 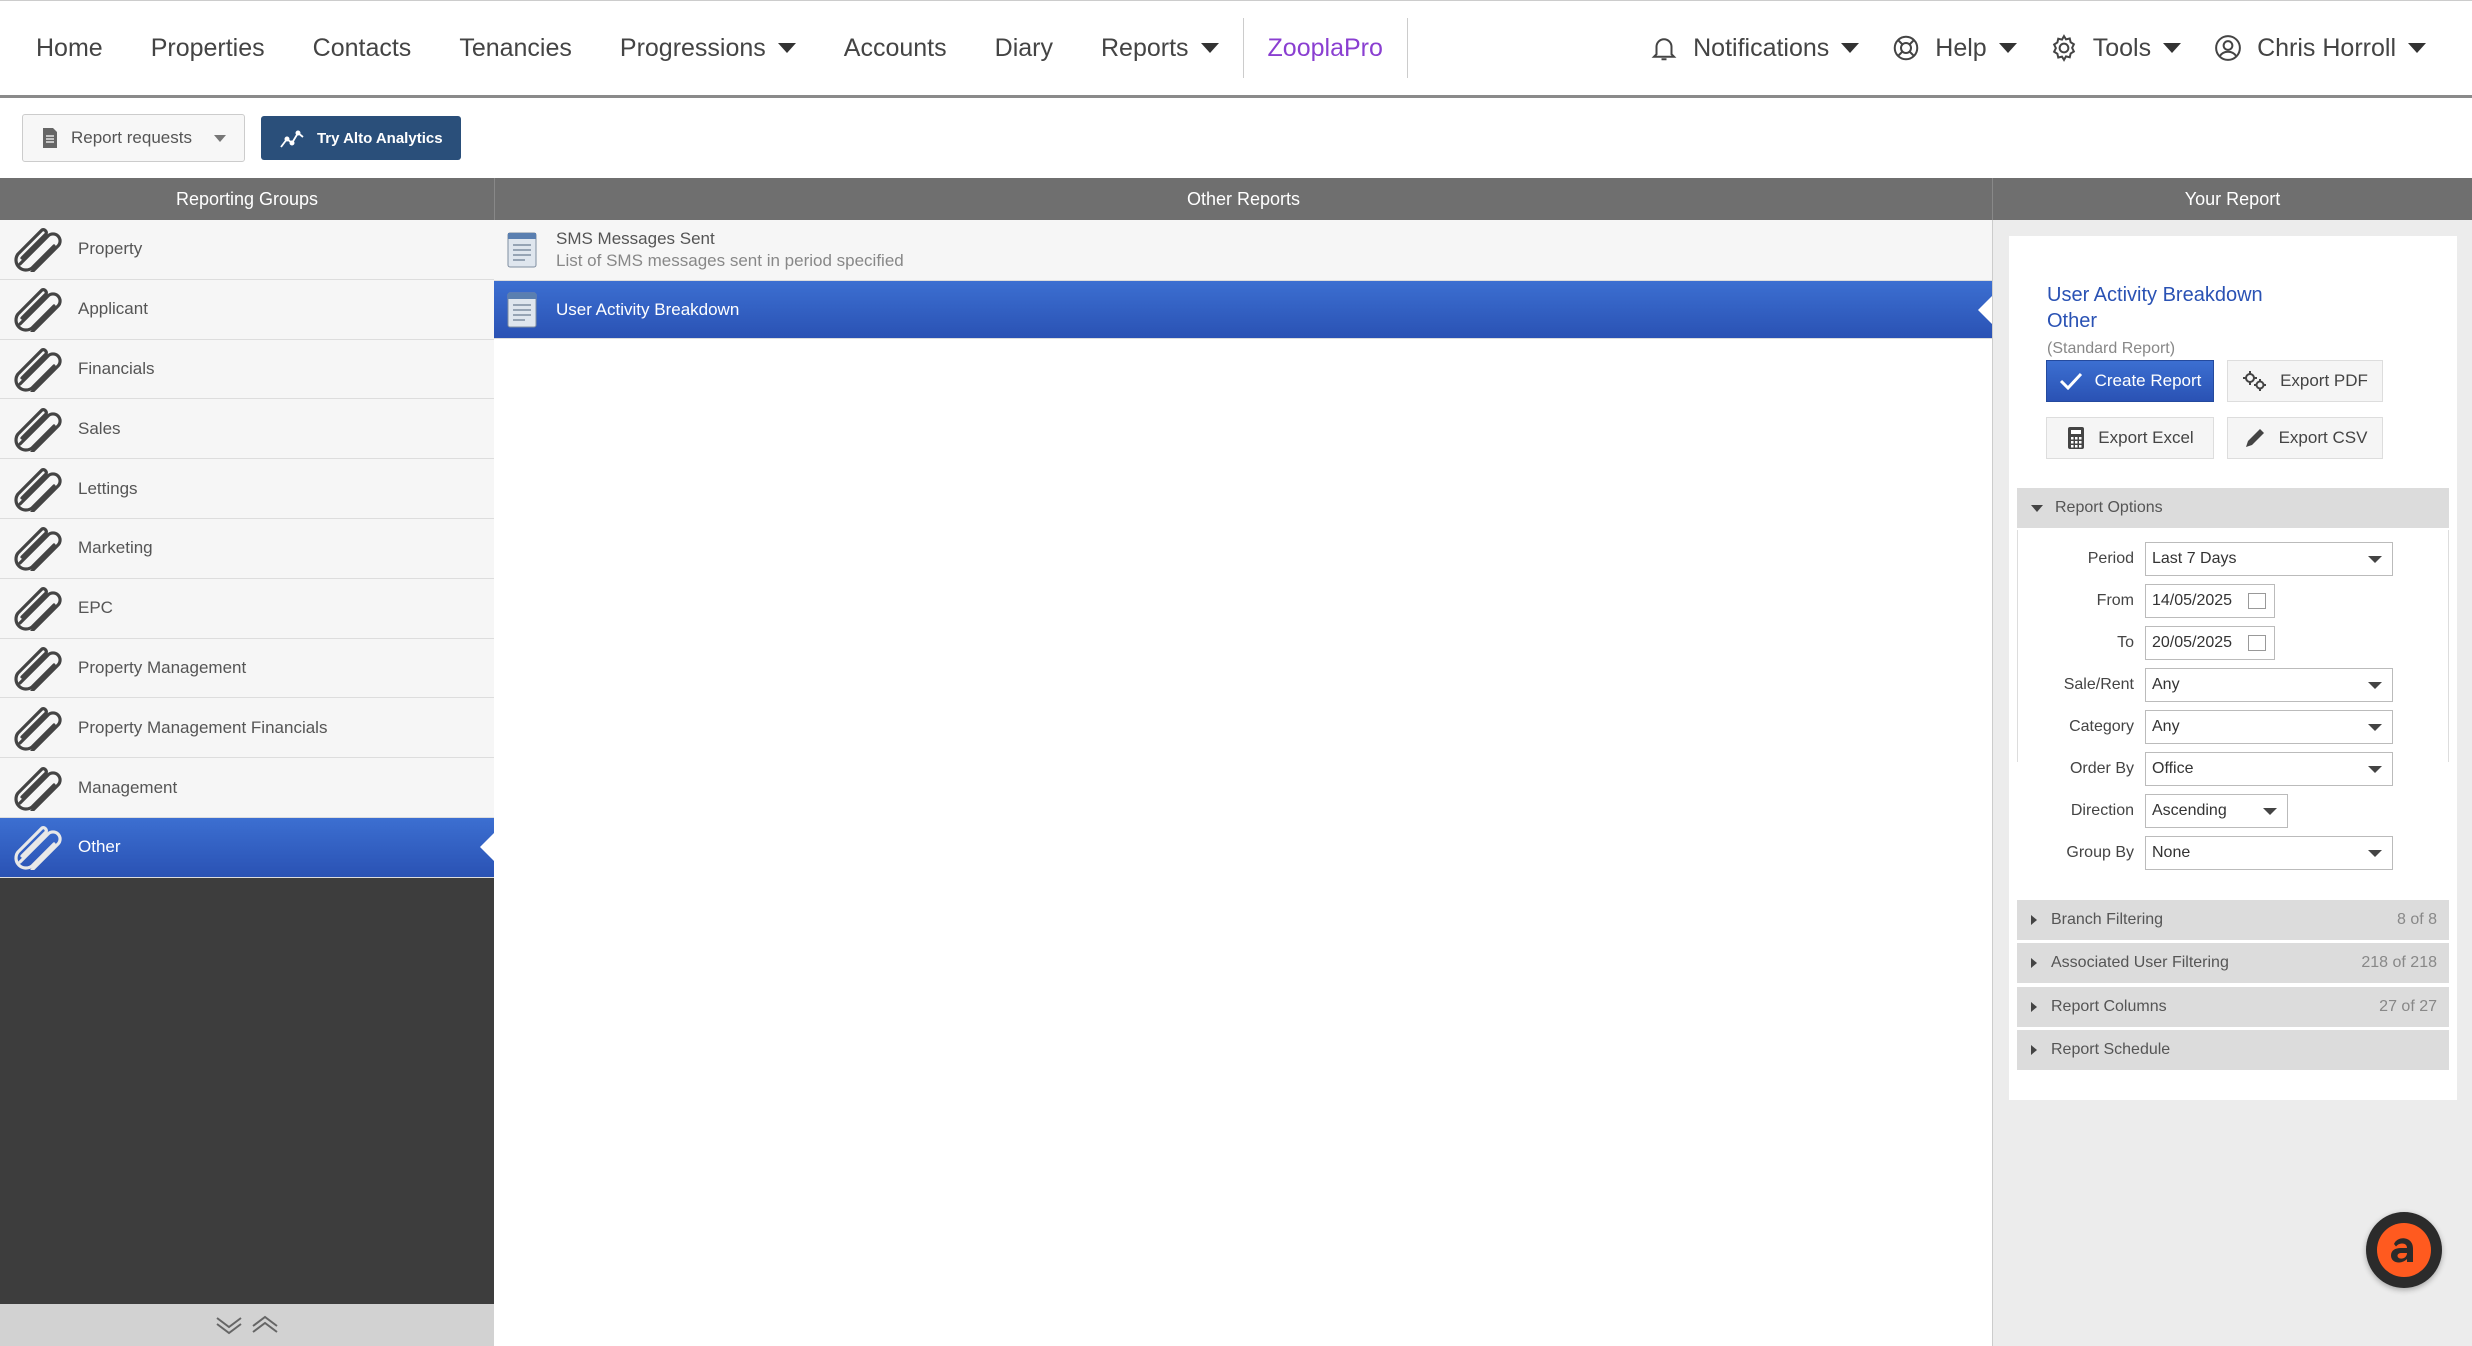 I want to click on your-report-header: Your Report, so click(x=2232, y=199).